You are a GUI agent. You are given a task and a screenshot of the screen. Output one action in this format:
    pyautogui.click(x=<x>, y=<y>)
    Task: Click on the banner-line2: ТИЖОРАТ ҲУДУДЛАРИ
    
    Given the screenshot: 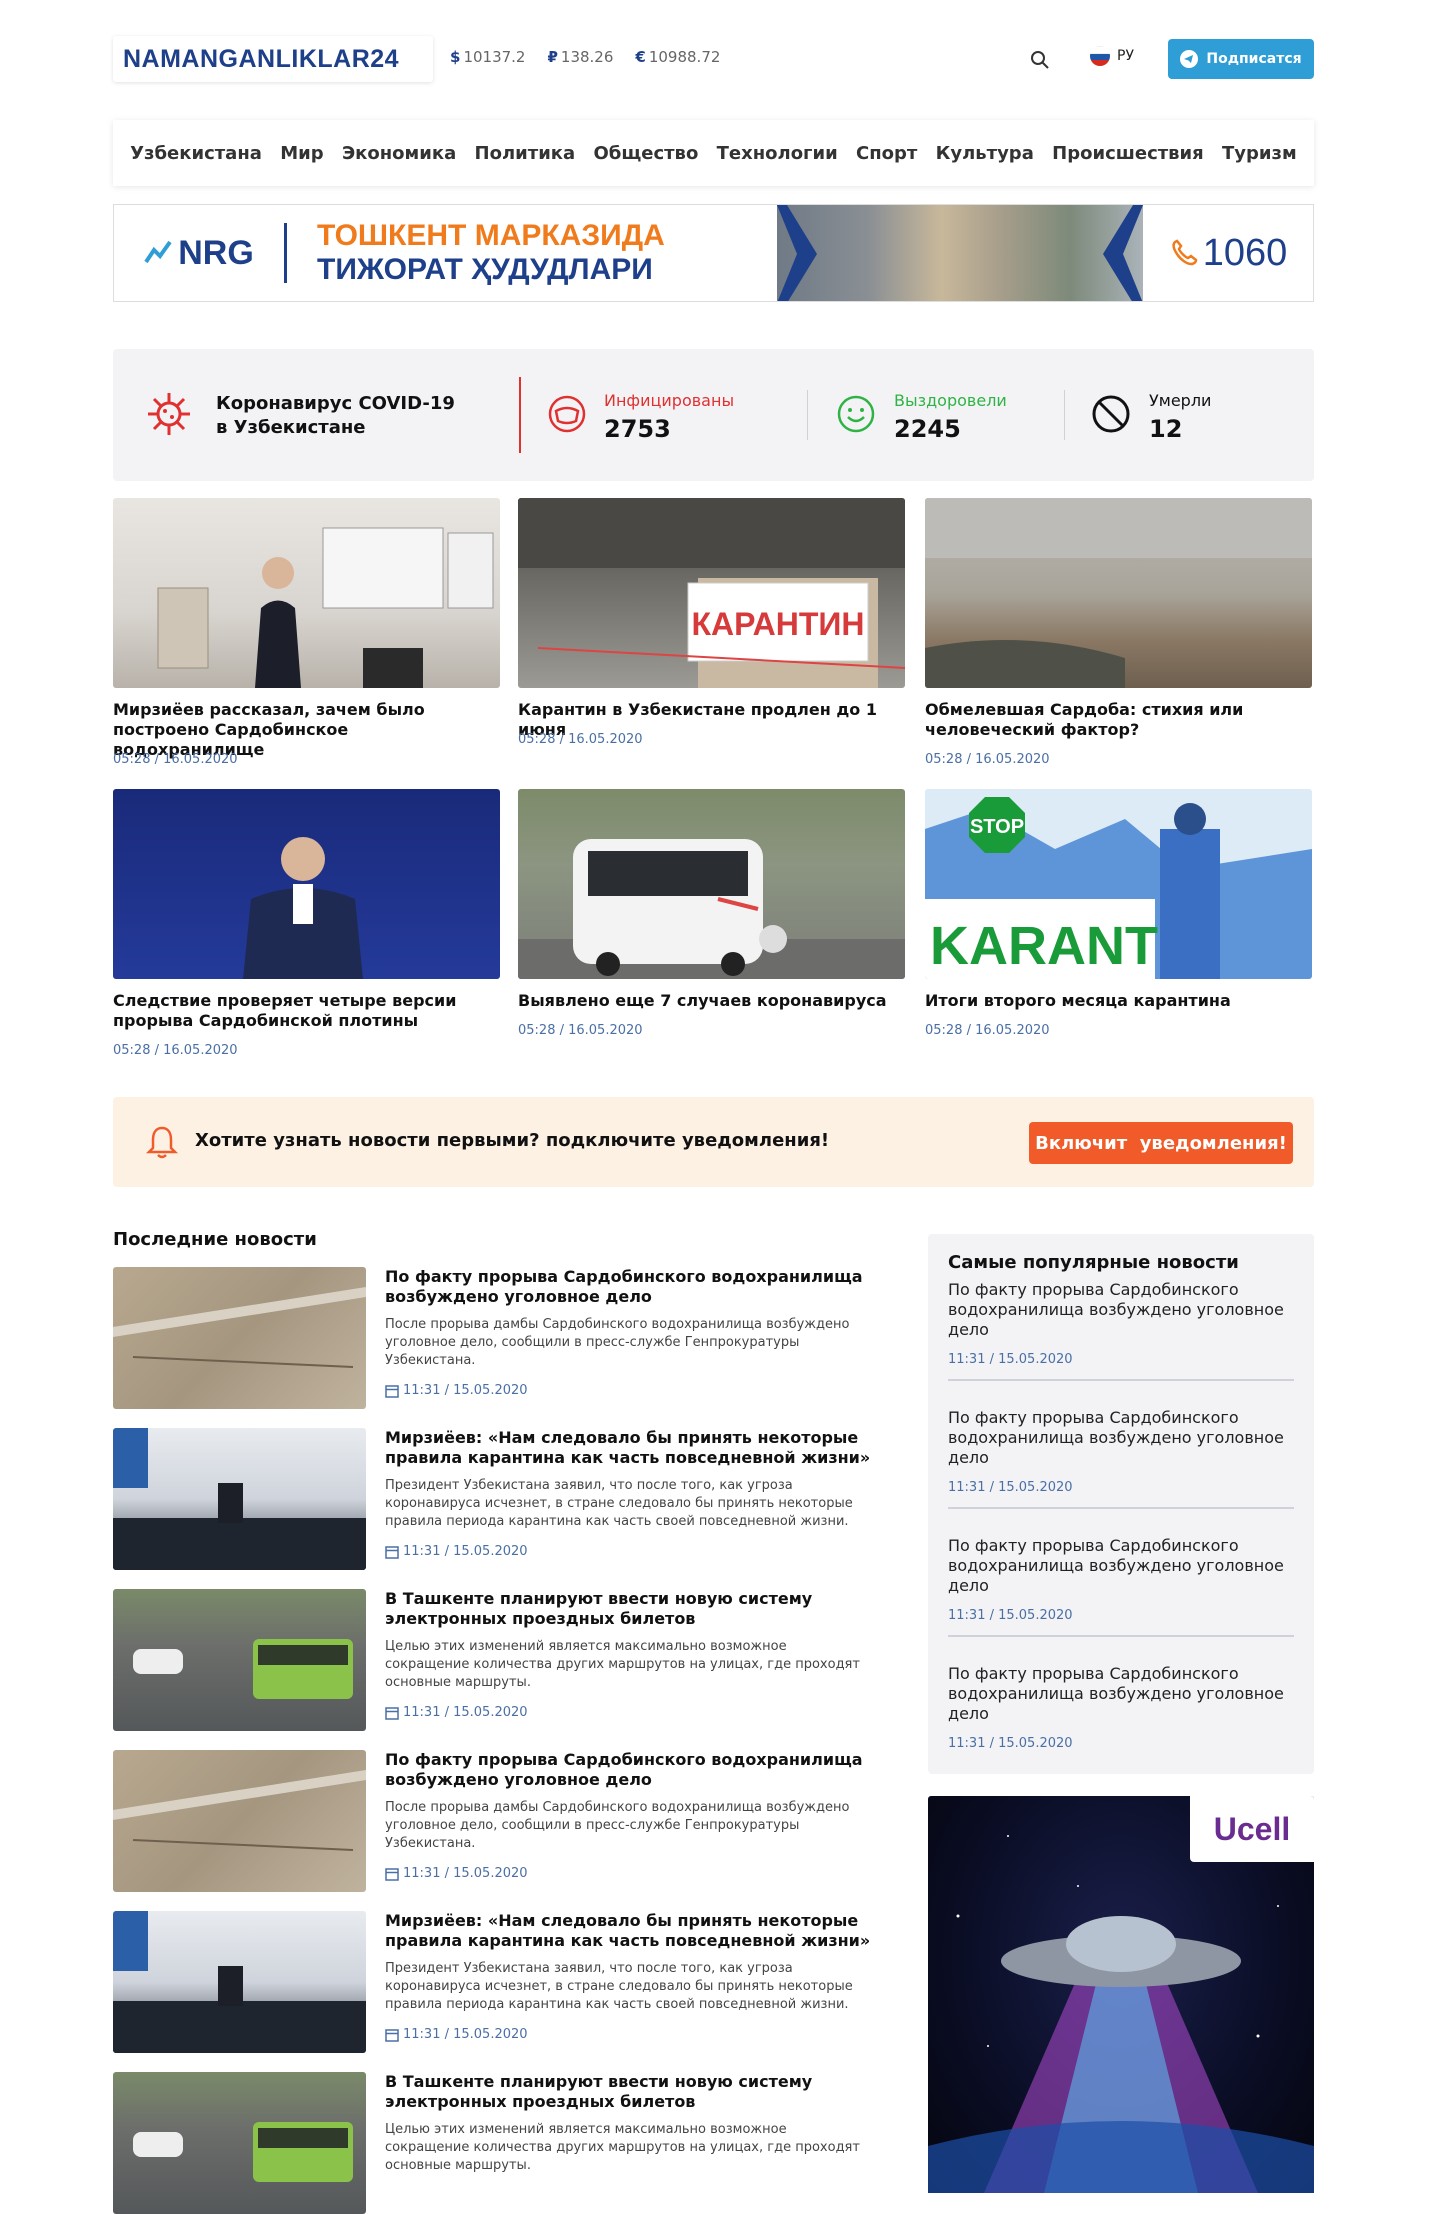 What is the action you would take?
    pyautogui.click(x=485, y=269)
    